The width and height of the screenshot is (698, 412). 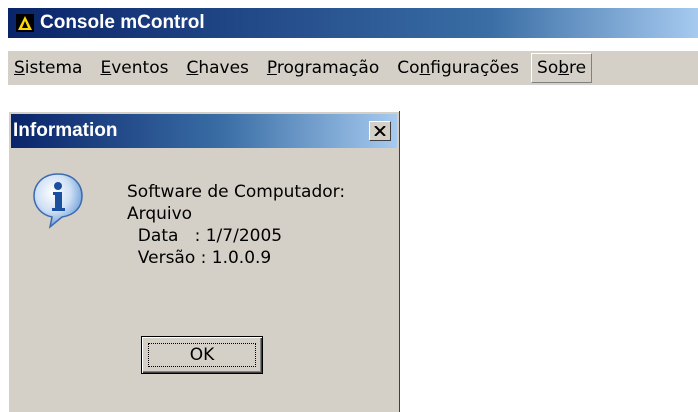 I want to click on menu-configuracoes: Configurações, so click(x=458, y=68).